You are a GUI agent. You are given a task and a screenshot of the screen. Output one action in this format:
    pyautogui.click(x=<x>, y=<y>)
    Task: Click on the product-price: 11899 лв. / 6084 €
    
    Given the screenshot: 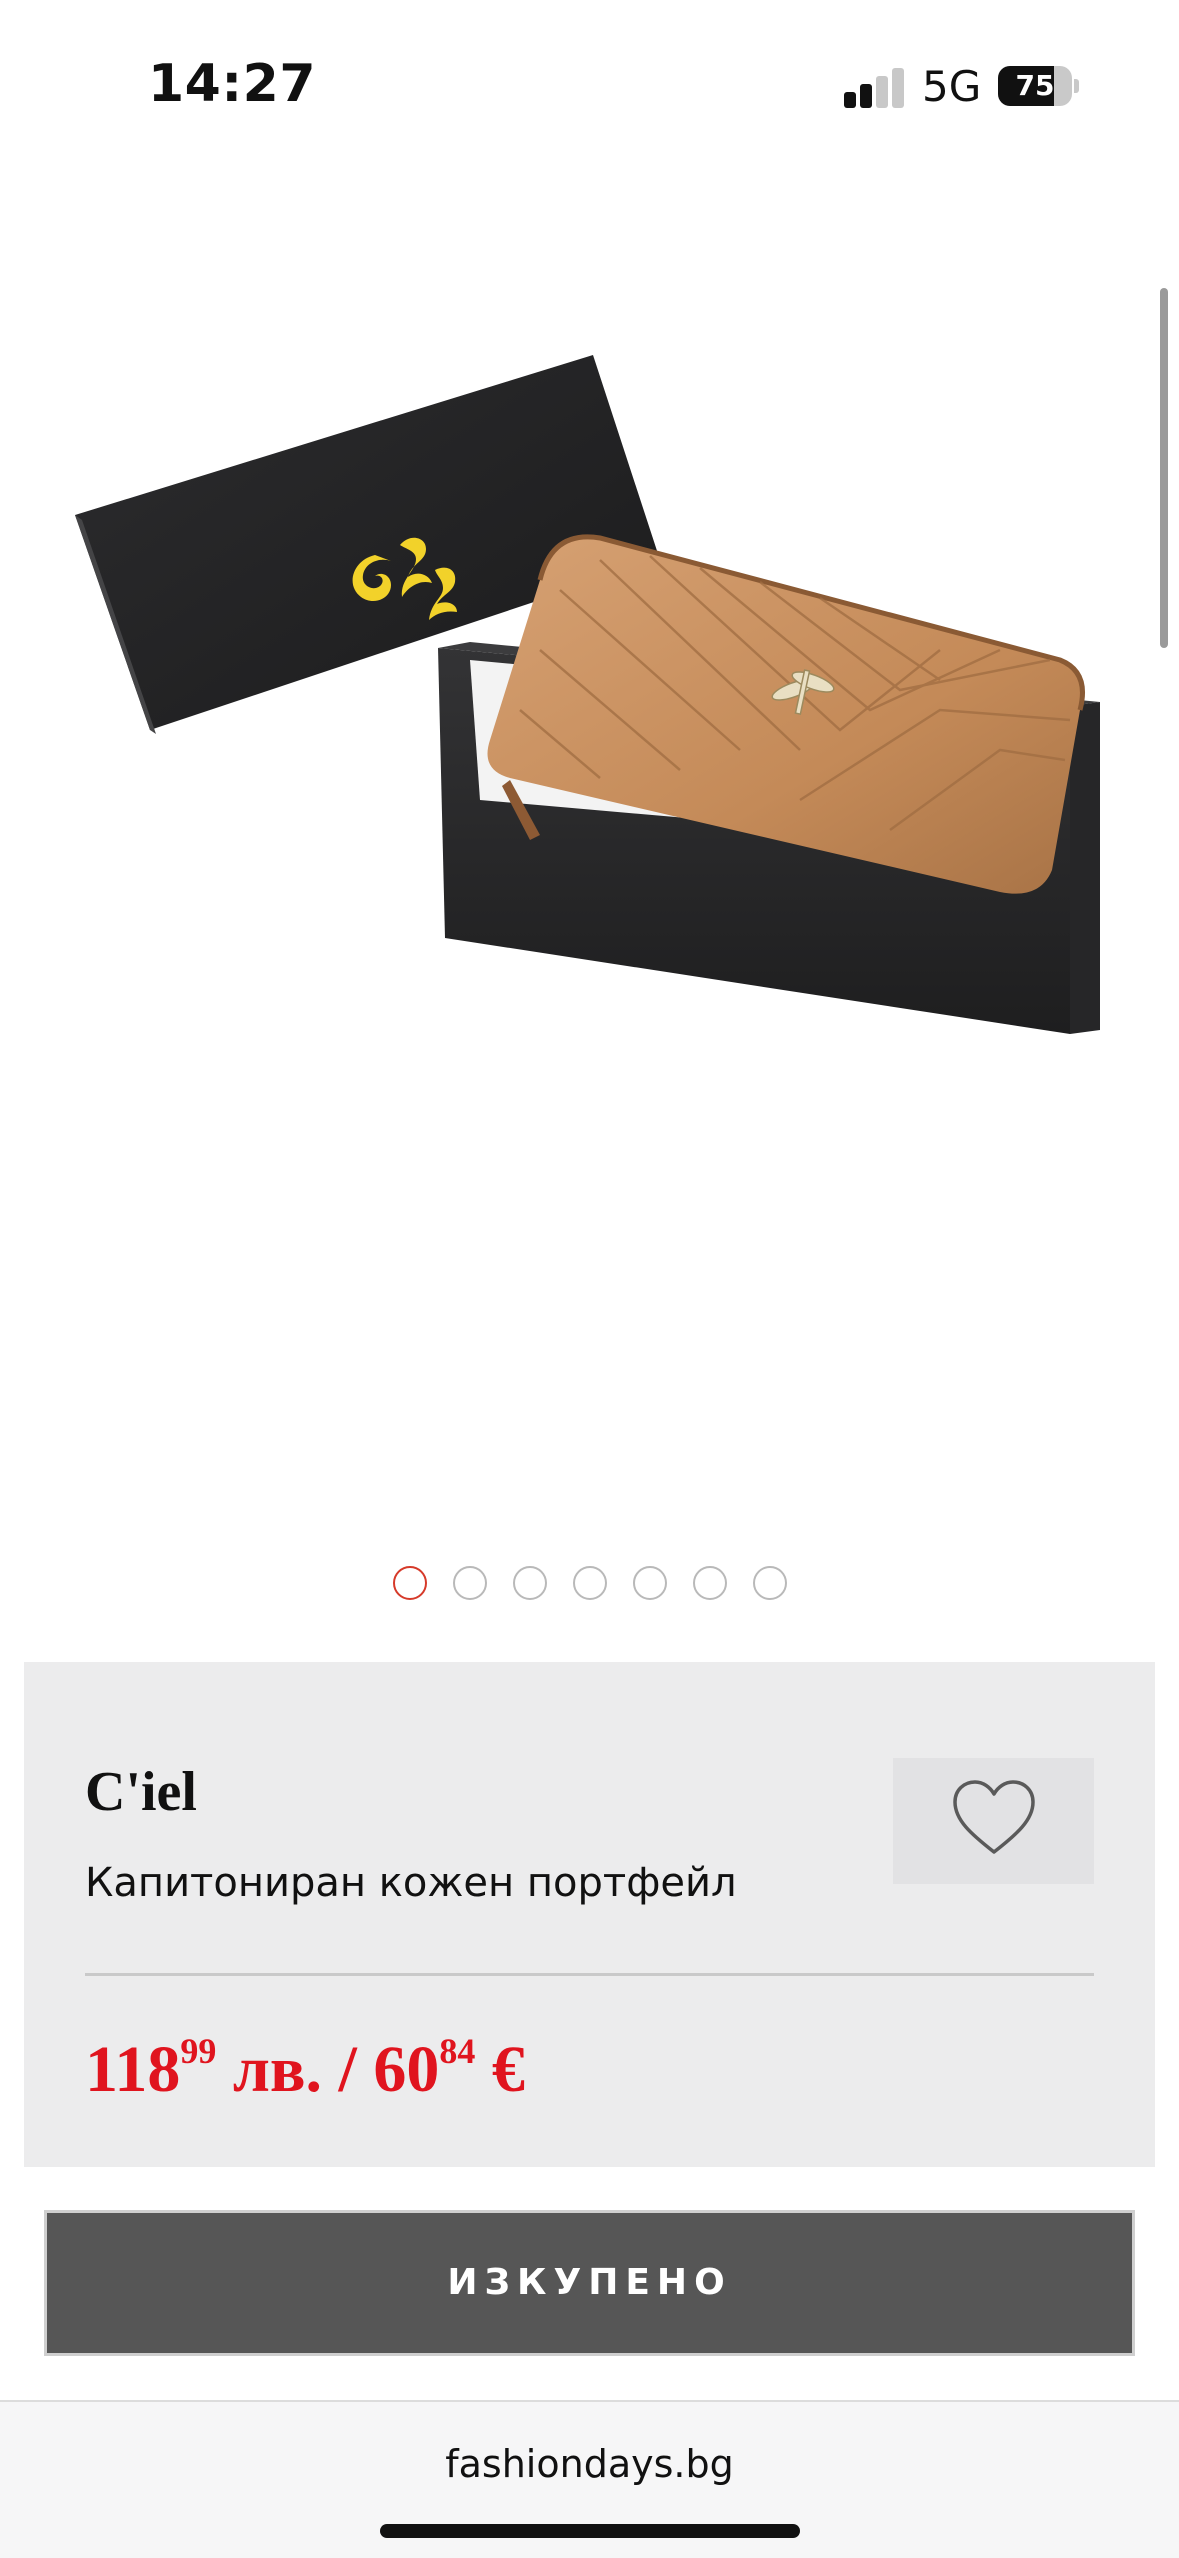 What is the action you would take?
    pyautogui.click(x=305, y=2069)
    